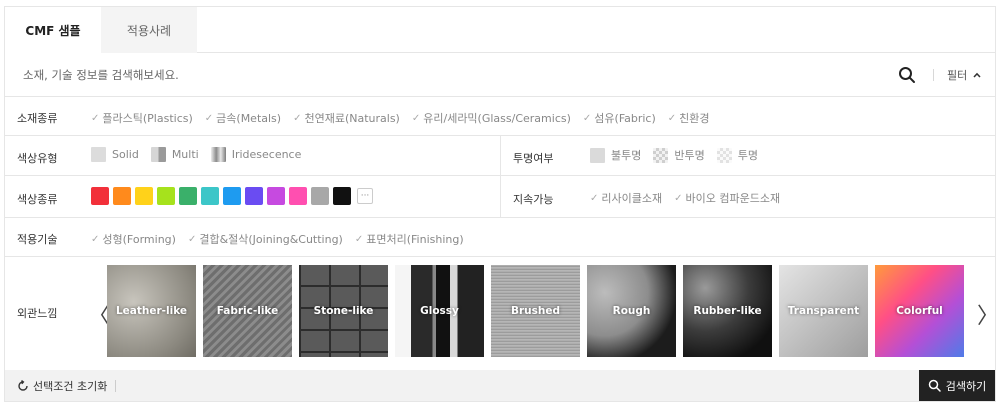 The image size is (997, 403). Describe the element at coordinates (500, 30) in the screenshot. I see `tab-bar: CMF 샘플 적용사례` at that location.